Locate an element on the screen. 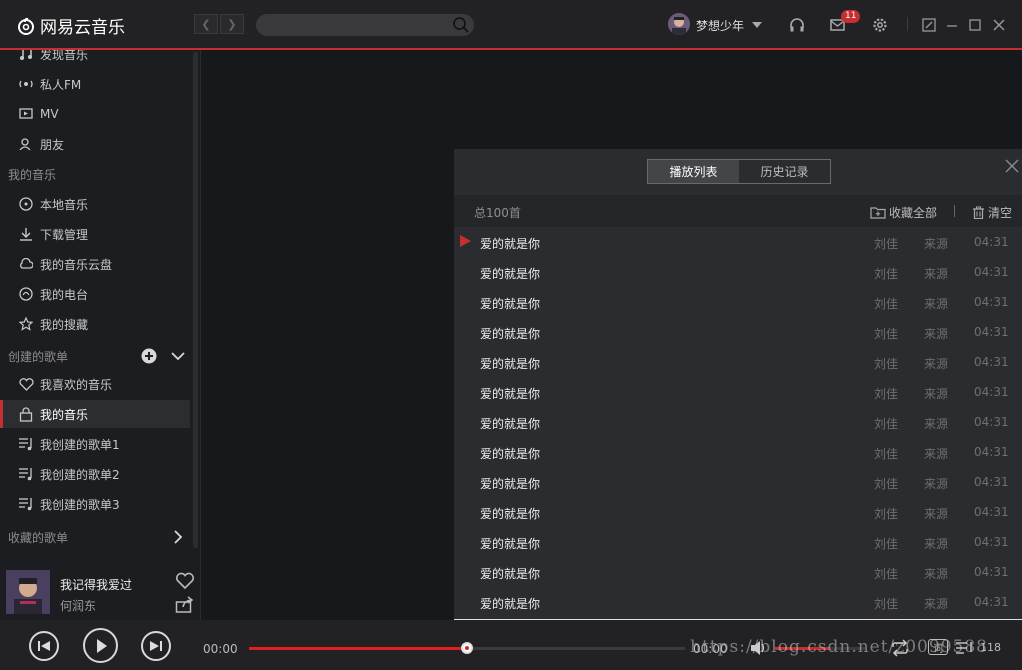 This screenshot has width=1022, height=670. tab-history: 历史记录 is located at coordinates (784, 171).